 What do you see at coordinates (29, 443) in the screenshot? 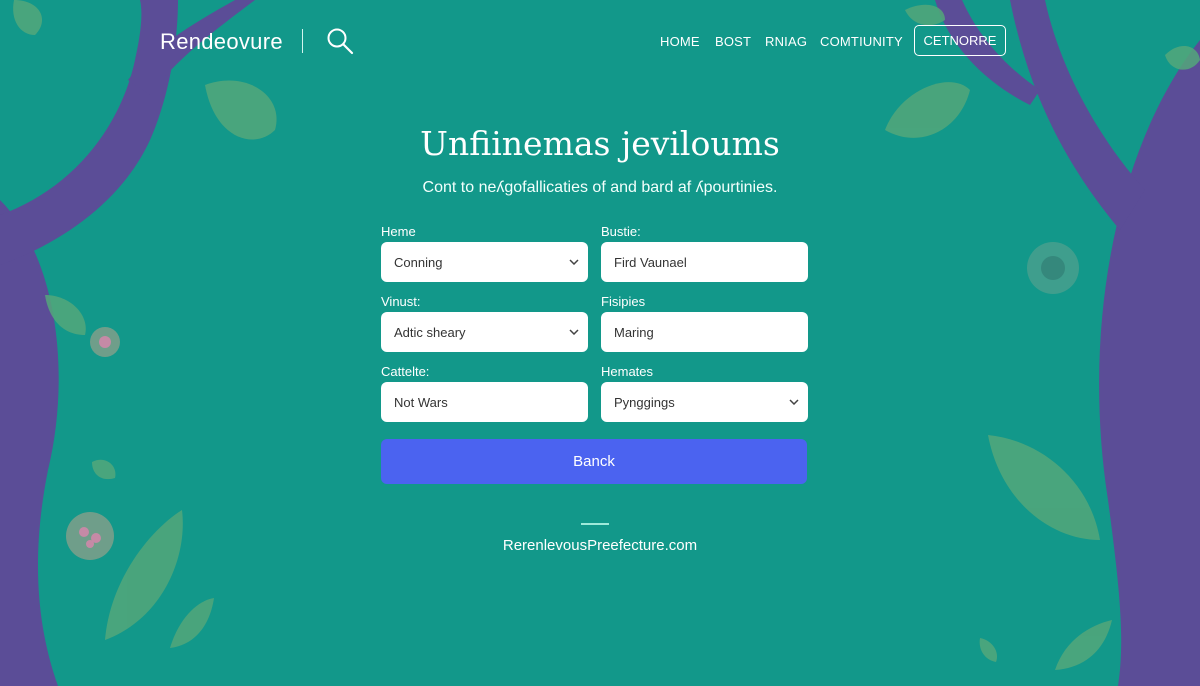
I see `left-tree-trunk` at bounding box center [29, 443].